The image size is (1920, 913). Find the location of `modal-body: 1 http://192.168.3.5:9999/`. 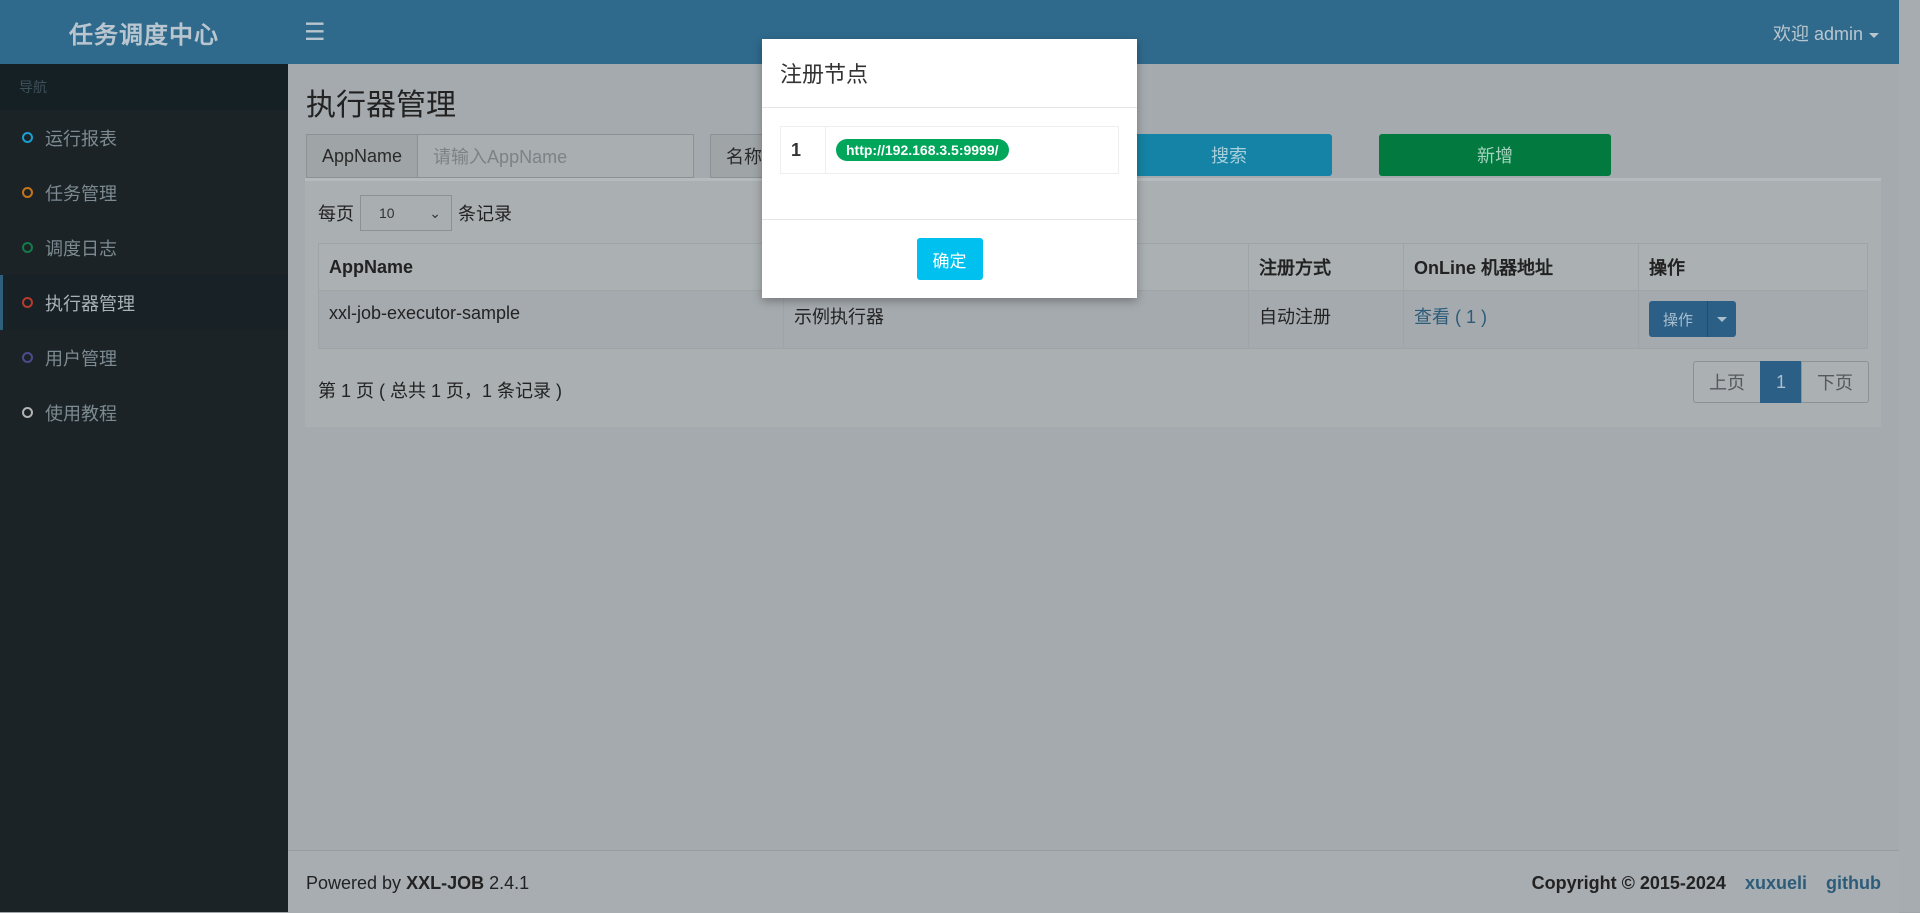

modal-body: 1 http://192.168.3.5:9999/ is located at coordinates (949, 164).